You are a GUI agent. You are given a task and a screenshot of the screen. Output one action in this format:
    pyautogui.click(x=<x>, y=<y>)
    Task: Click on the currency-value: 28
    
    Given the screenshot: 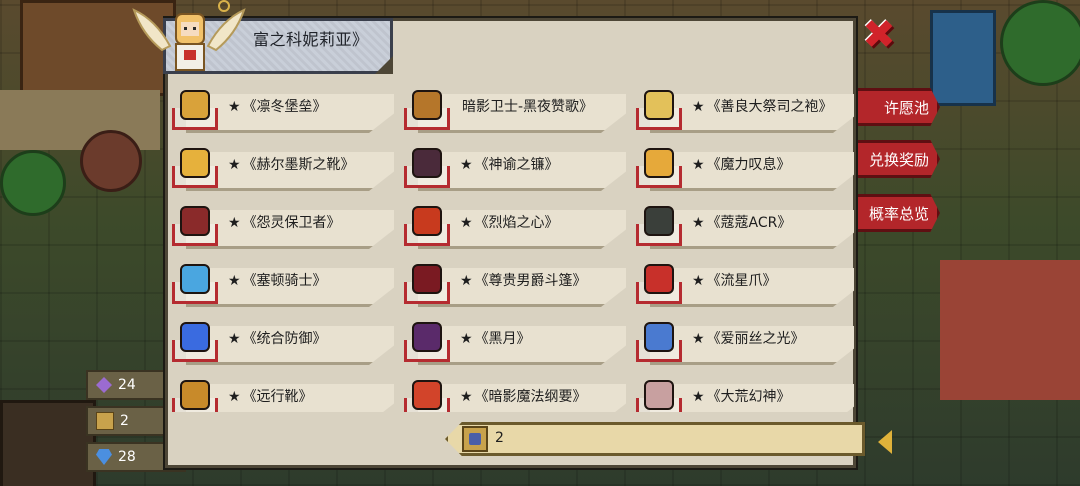 What is the action you would take?
    pyautogui.click(x=127, y=457)
    